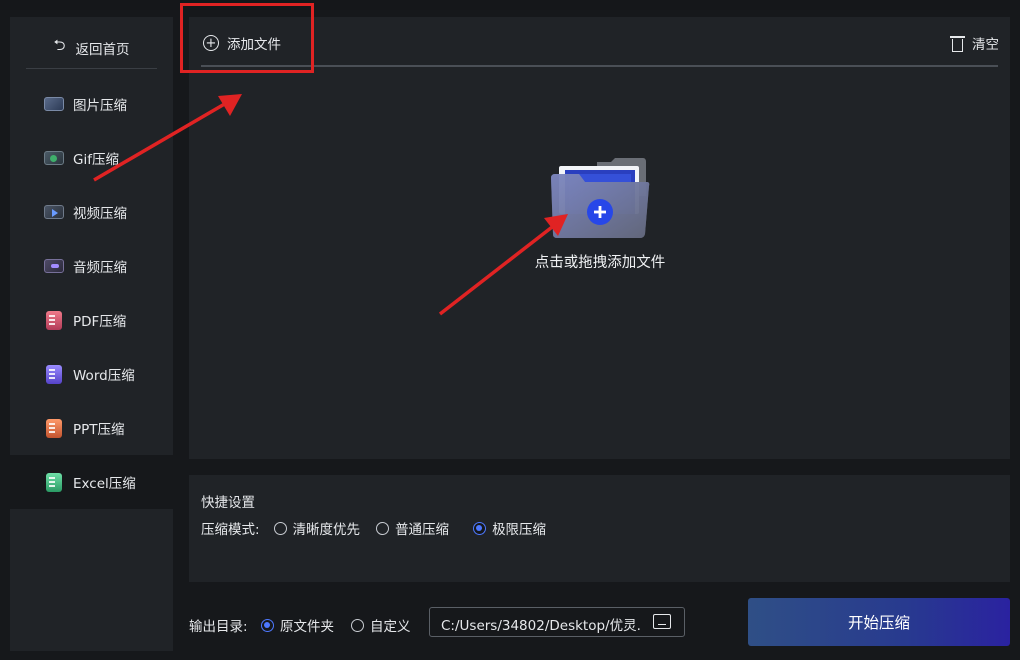 This screenshot has width=1020, height=660. Describe the element at coordinates (985, 45) in the screenshot. I see `clear-label: 清空` at that location.